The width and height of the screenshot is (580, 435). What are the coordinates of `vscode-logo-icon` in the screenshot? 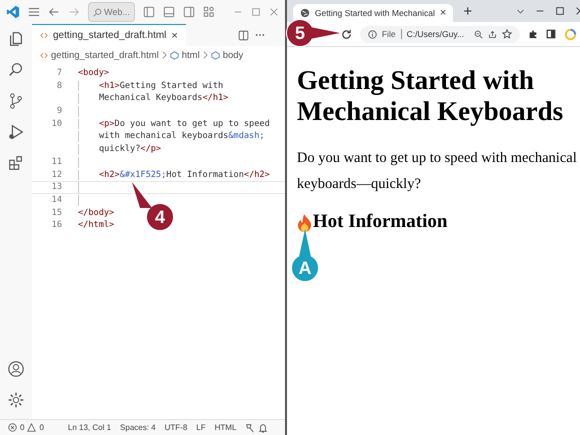 It's located at (13, 12).